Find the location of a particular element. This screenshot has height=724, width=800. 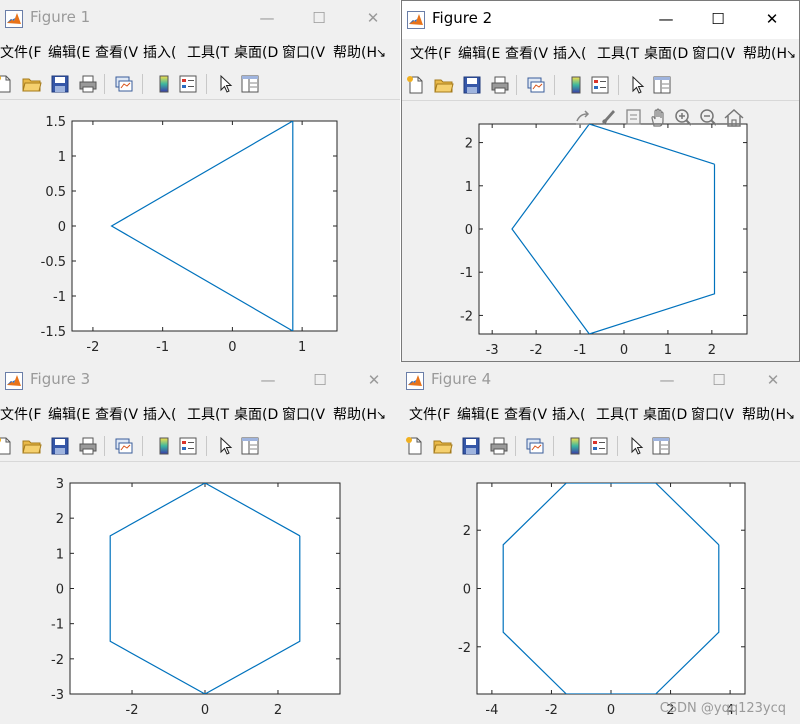

title-bar: Figure 4 — ☐ ✕ is located at coordinates (600, 381).